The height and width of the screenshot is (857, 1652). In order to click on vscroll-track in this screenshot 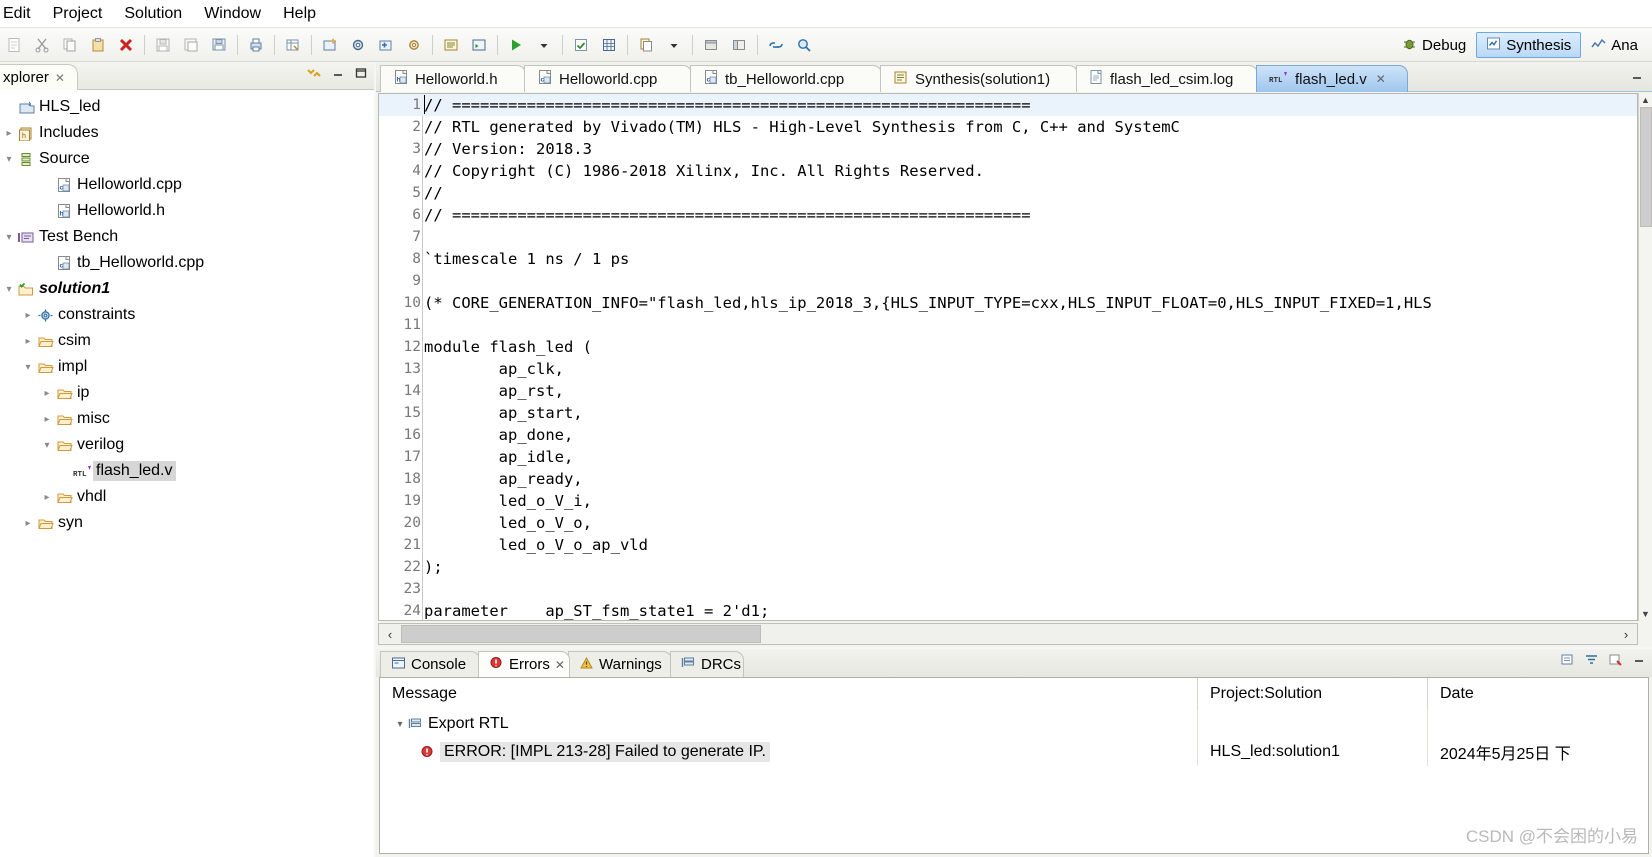, I will do `click(1645, 357)`.